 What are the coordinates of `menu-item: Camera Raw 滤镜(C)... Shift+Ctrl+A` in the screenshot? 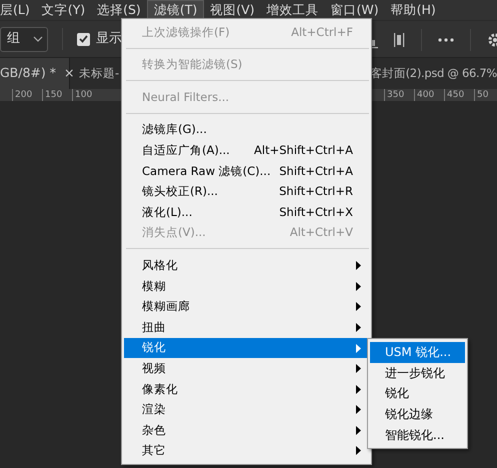 It's located at (246, 171).